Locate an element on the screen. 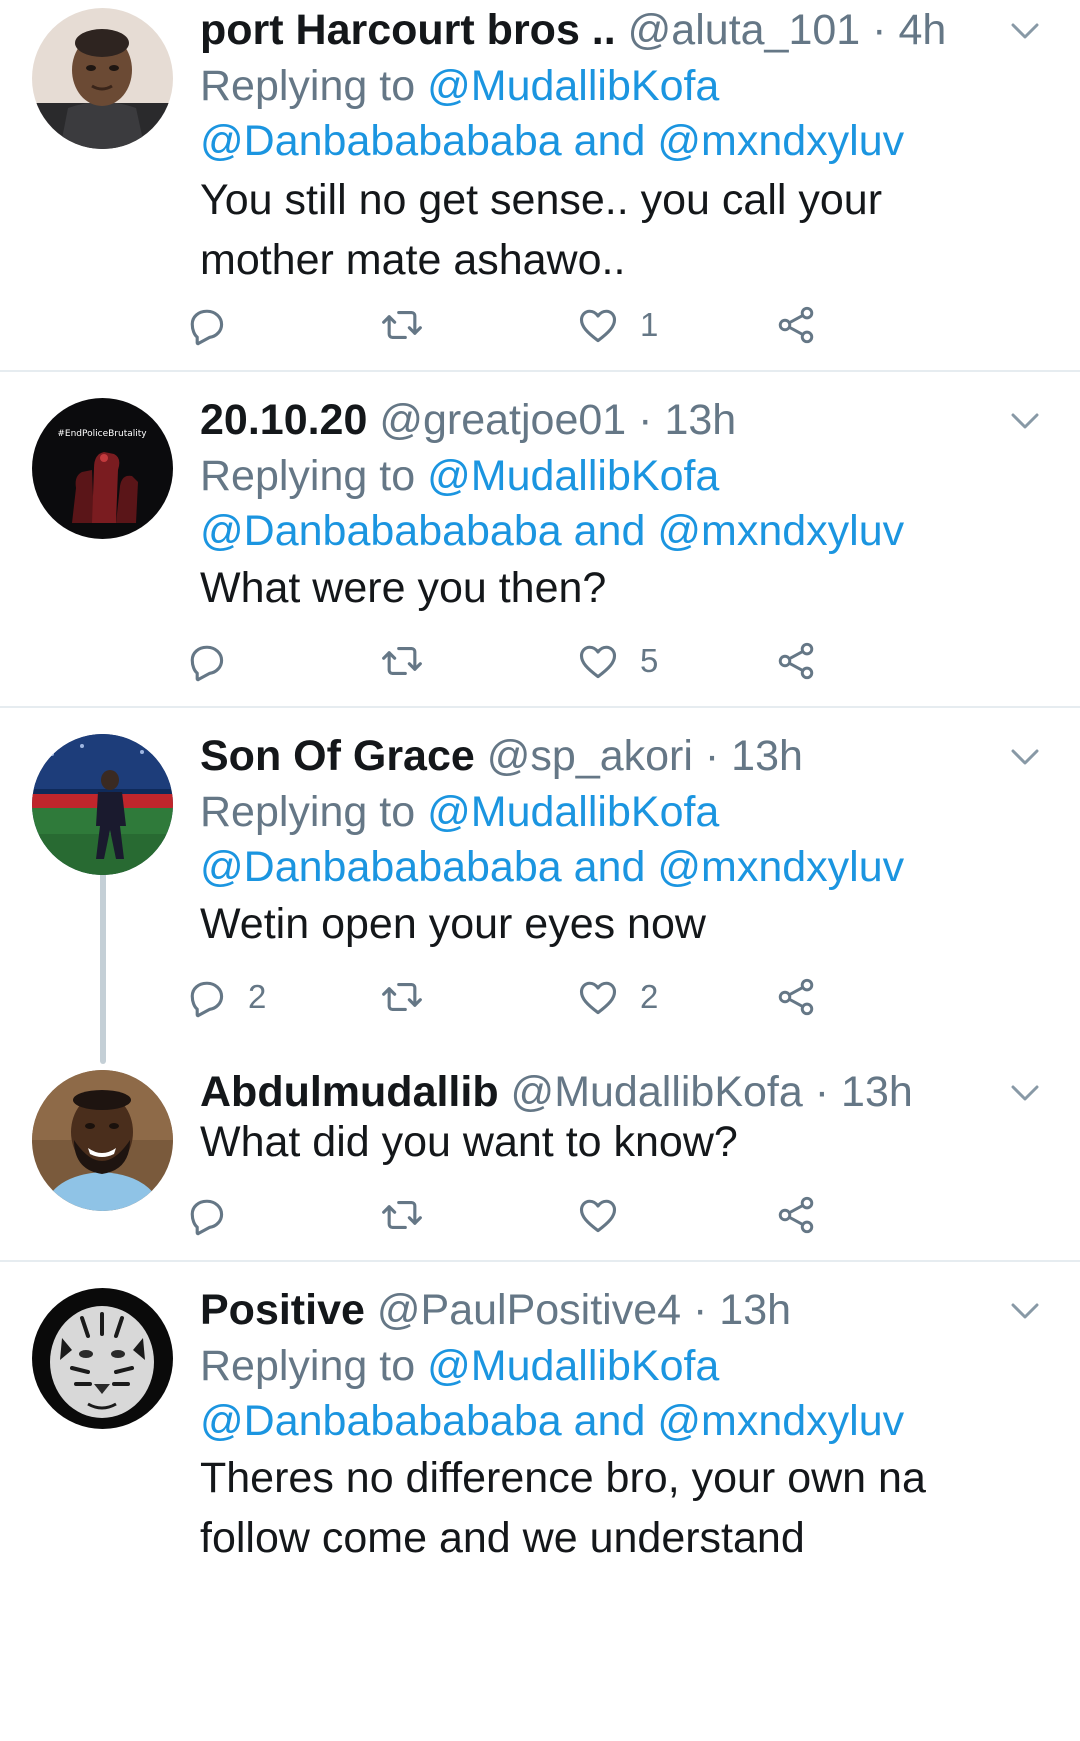 Image resolution: width=1080 pixels, height=1741 pixels. avatar: #EndPoliceBrutality is located at coordinates (102, 468).